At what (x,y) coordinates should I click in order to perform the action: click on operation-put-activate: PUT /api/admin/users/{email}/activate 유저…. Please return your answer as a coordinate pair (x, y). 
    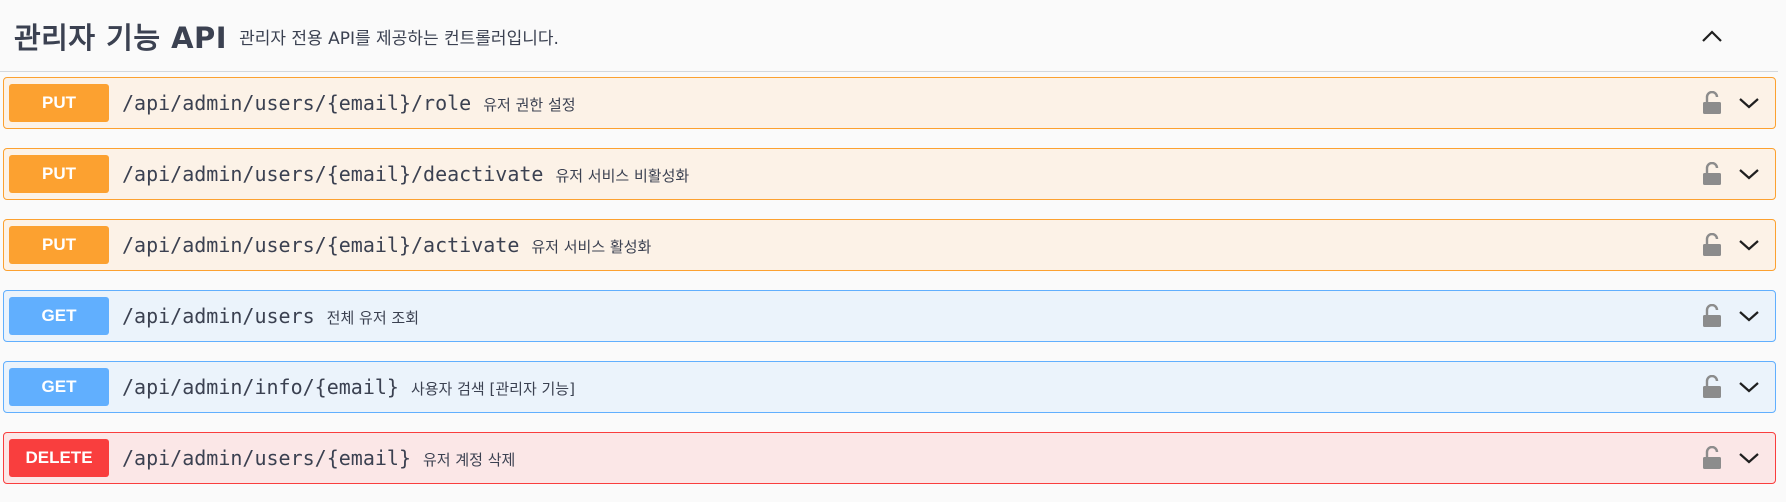
    Looking at the image, I should click on (889, 245).